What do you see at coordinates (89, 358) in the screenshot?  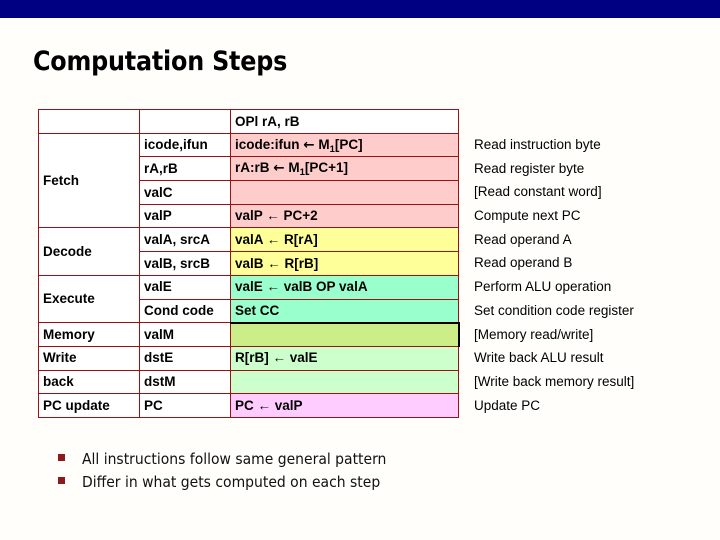 I see `stage-label-write: Write` at bounding box center [89, 358].